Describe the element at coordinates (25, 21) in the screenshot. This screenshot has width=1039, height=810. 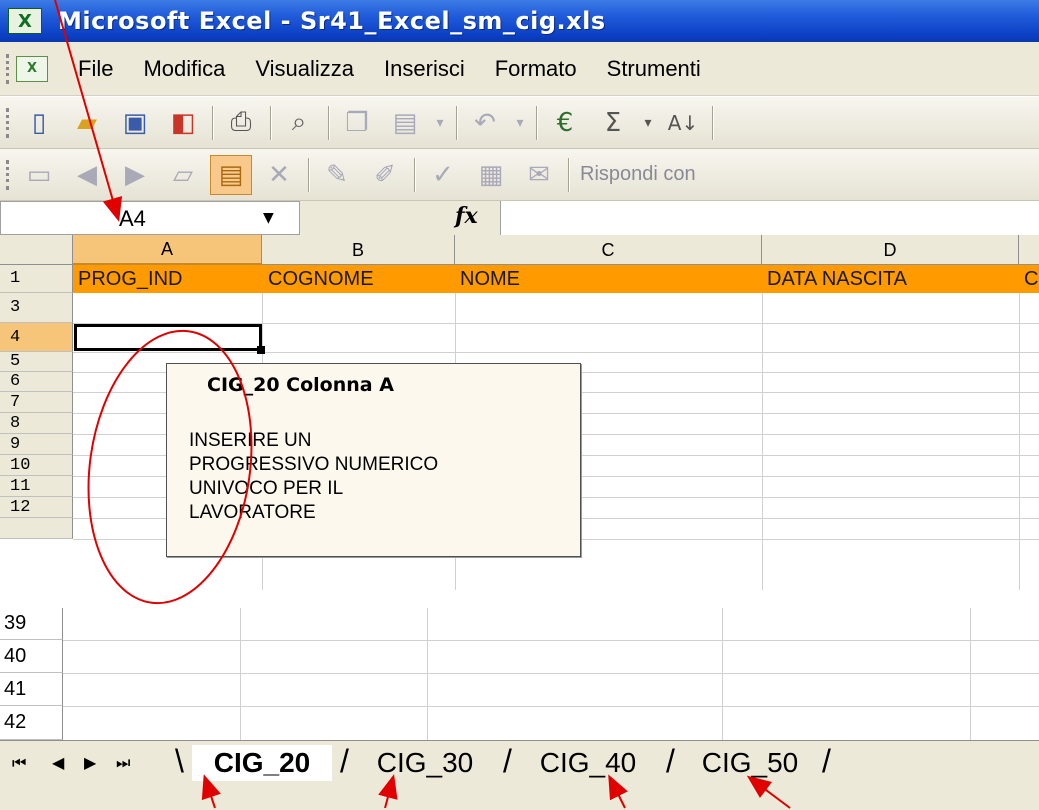
I see `excel-icon: X` at that location.